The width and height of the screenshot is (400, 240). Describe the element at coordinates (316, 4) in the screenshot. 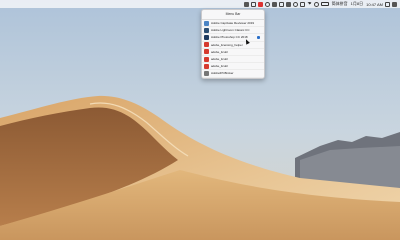

I see `volume-icon` at that location.